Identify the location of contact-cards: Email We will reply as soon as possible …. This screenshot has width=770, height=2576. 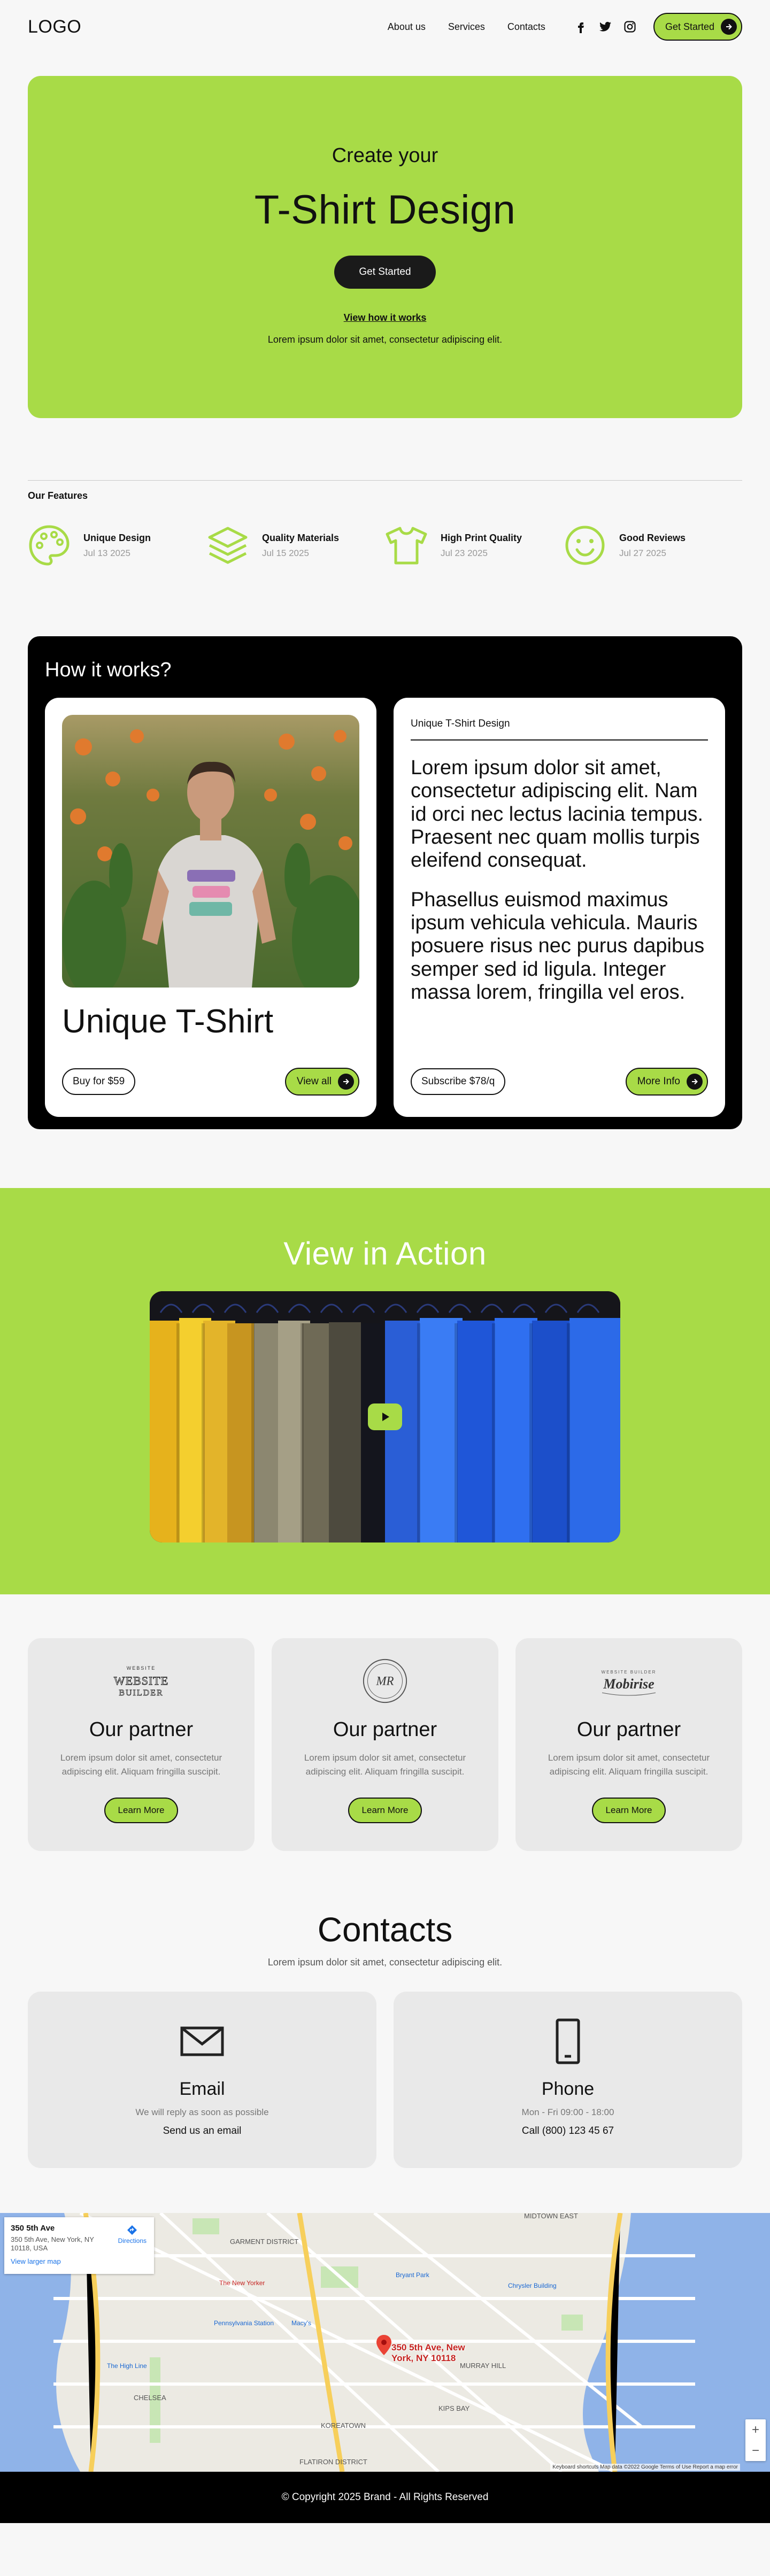
(385, 2080).